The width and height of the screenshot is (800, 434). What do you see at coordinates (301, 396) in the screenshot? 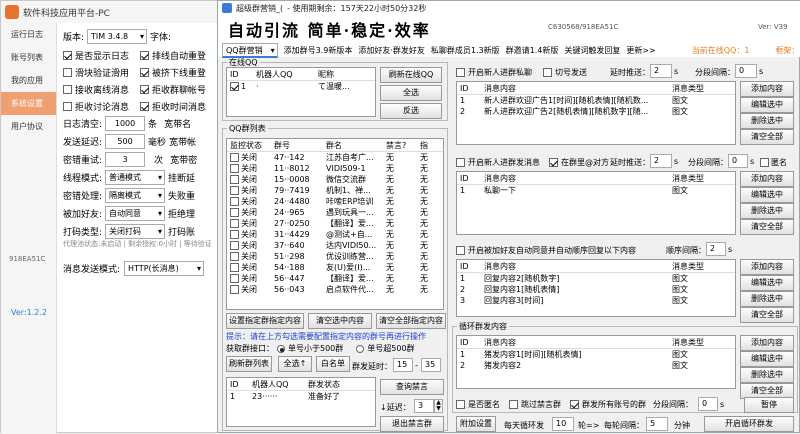
I see `table-row: 1 23······ 准备好了` at bounding box center [301, 396].